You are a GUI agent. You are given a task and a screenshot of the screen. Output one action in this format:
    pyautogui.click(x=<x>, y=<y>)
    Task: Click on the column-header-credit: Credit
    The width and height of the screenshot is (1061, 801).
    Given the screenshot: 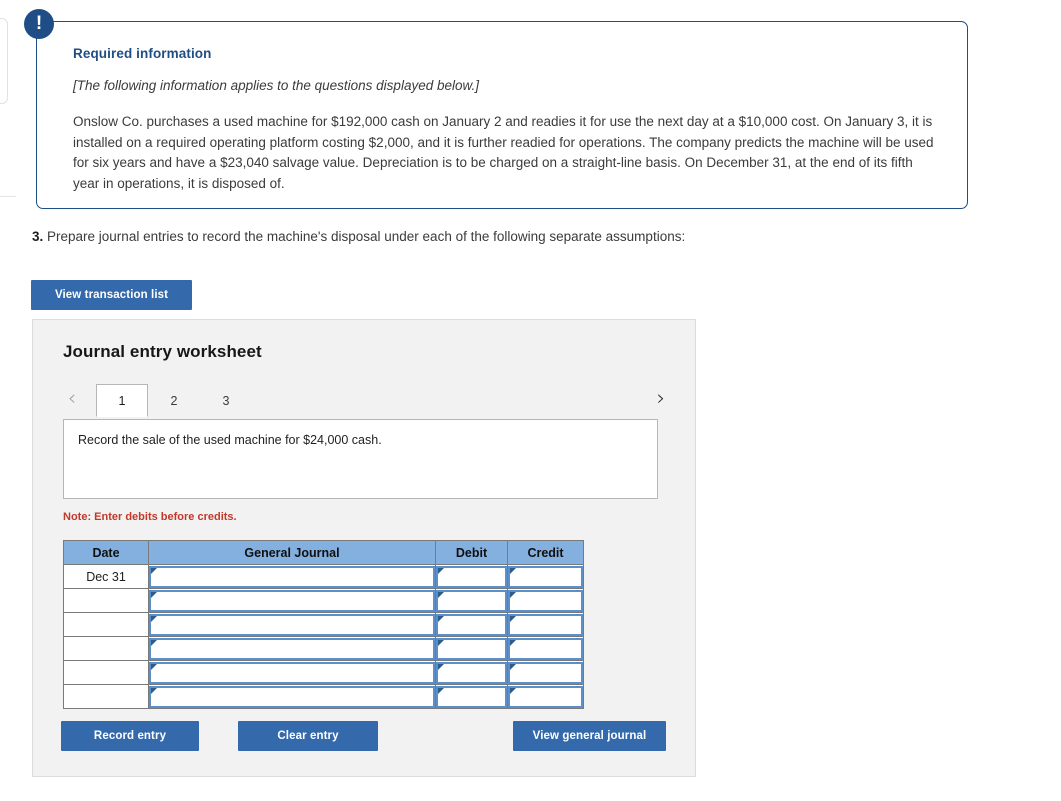 What is the action you would take?
    pyautogui.click(x=545, y=552)
    